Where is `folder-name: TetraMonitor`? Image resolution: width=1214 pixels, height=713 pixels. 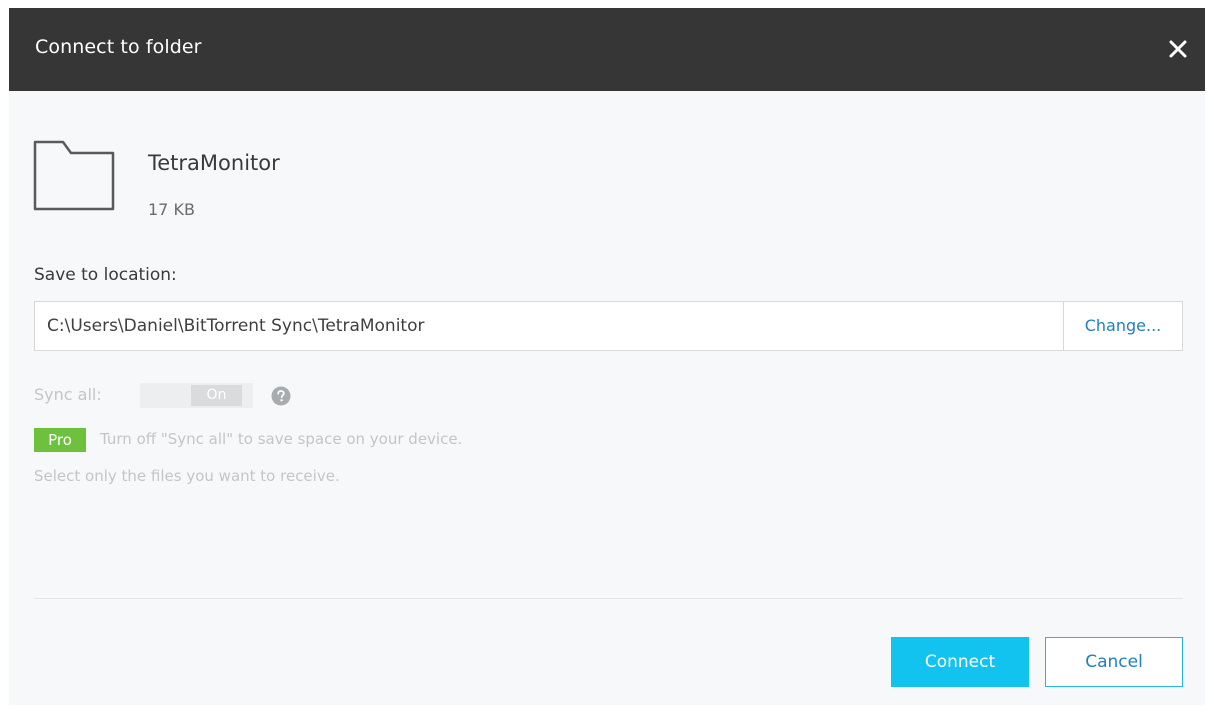
folder-name: TetraMonitor is located at coordinates (214, 163).